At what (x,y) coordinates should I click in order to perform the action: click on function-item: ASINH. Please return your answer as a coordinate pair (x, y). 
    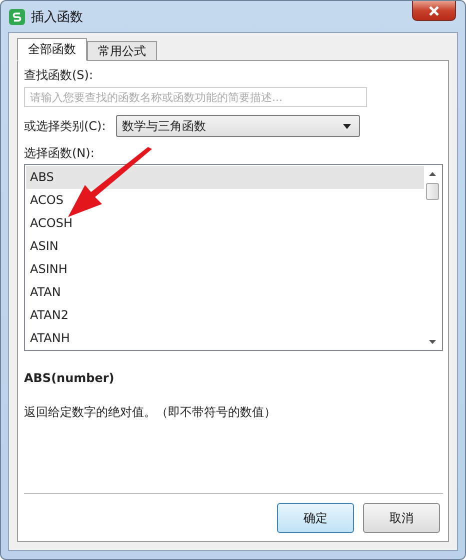
    Looking at the image, I should click on (225, 269).